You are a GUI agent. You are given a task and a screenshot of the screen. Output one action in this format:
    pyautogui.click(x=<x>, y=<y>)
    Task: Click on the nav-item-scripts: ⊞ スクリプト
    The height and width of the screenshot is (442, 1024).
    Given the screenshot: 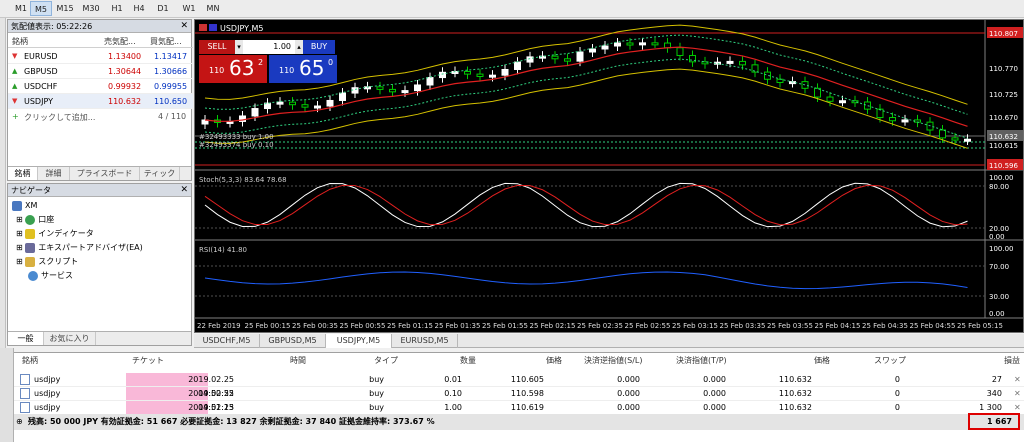 What is the action you would take?
    pyautogui.click(x=47, y=261)
    